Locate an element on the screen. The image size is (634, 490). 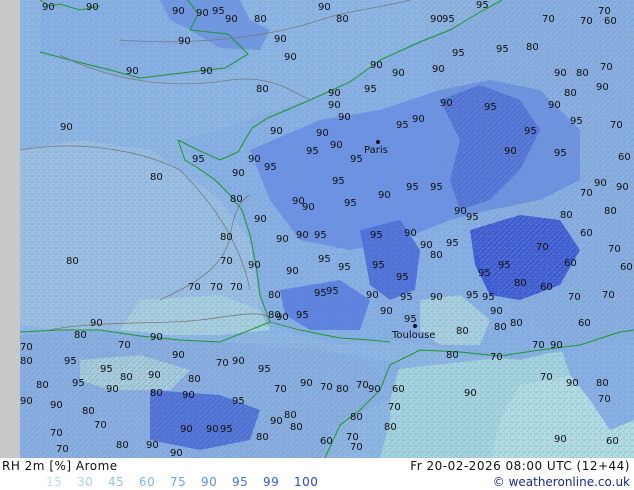
map-left-margin is located at coordinates (10, 229).